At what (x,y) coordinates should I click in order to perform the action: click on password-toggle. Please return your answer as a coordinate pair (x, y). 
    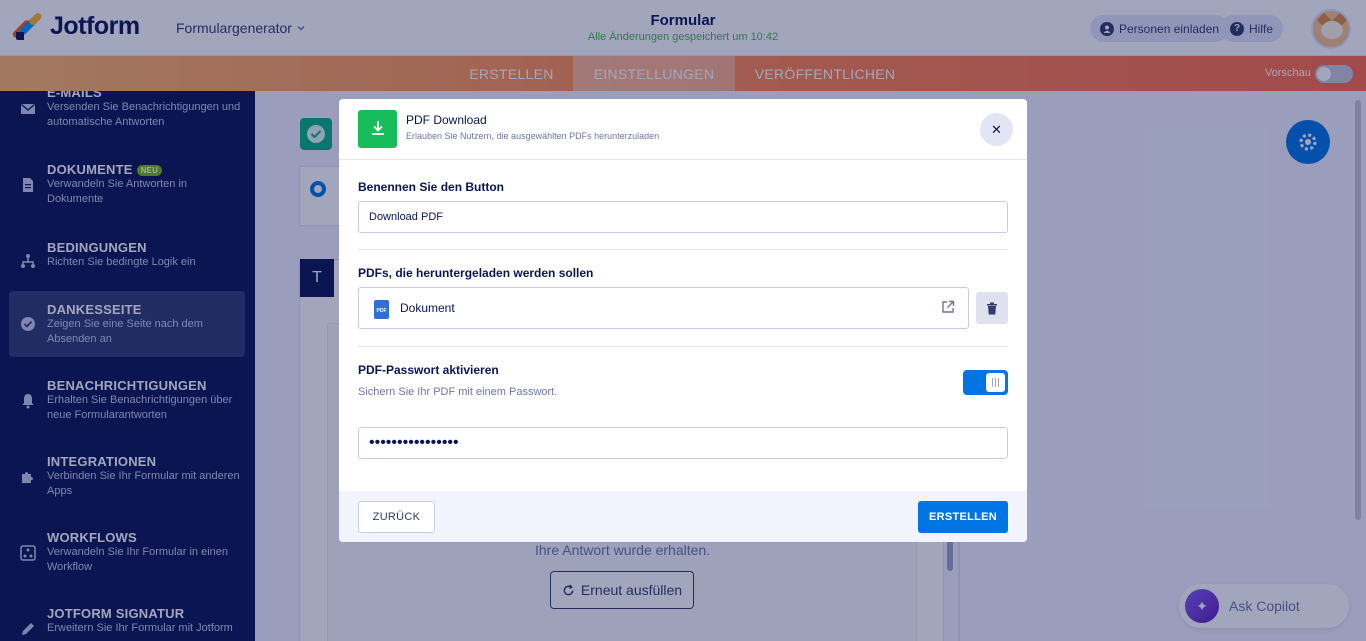
    Looking at the image, I should click on (985, 382).